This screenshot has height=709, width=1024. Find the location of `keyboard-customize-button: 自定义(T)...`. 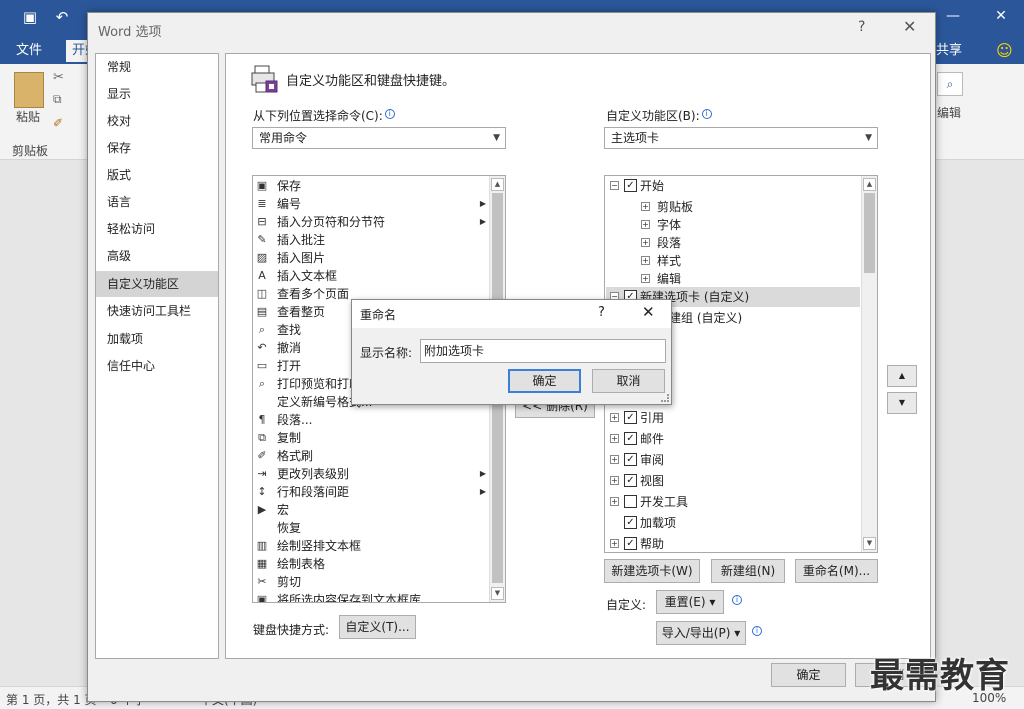

keyboard-customize-button: 自定义(T)... is located at coordinates (377, 627).